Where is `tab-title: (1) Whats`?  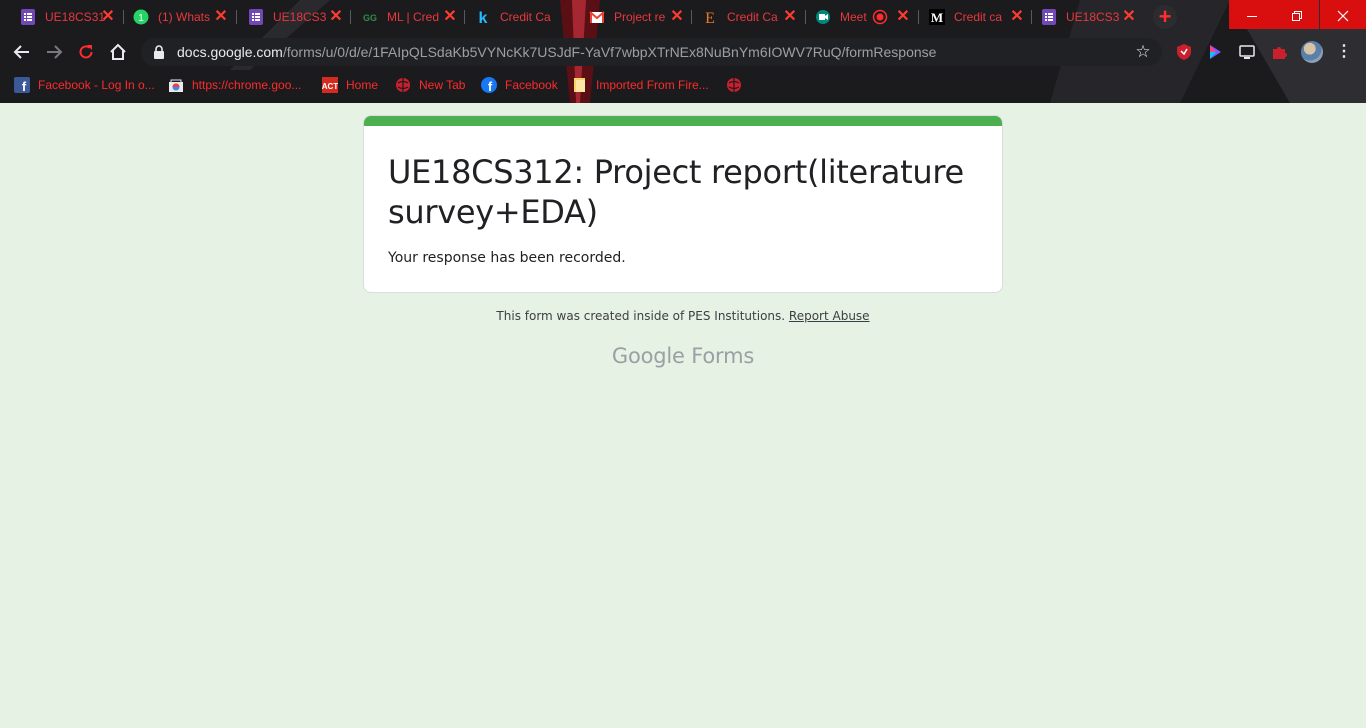 tab-title: (1) Whats is located at coordinates (184, 17).